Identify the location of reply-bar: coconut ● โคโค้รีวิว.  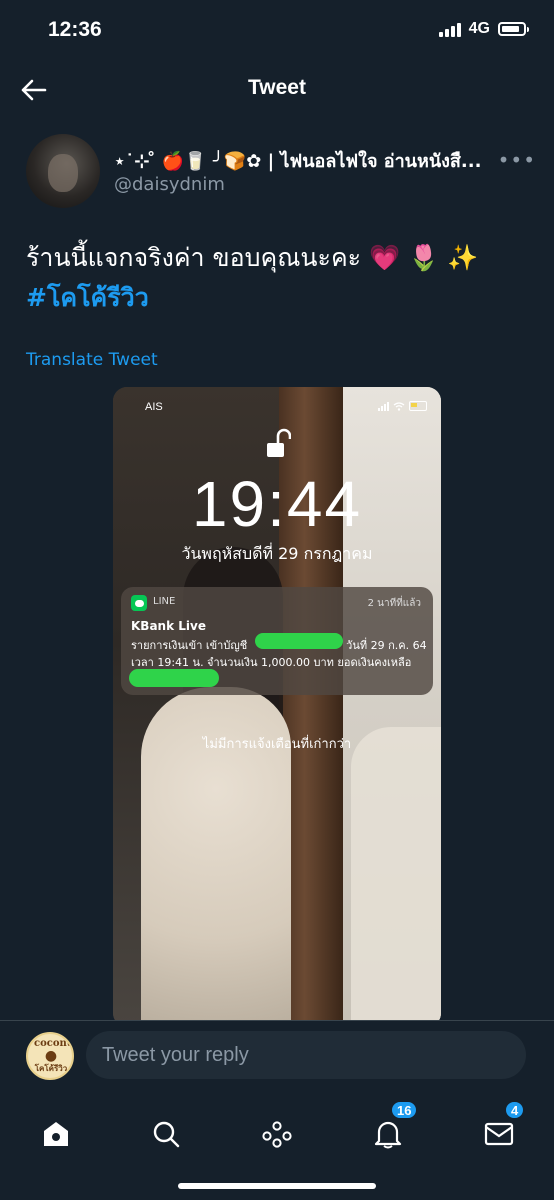
(277, 1056).